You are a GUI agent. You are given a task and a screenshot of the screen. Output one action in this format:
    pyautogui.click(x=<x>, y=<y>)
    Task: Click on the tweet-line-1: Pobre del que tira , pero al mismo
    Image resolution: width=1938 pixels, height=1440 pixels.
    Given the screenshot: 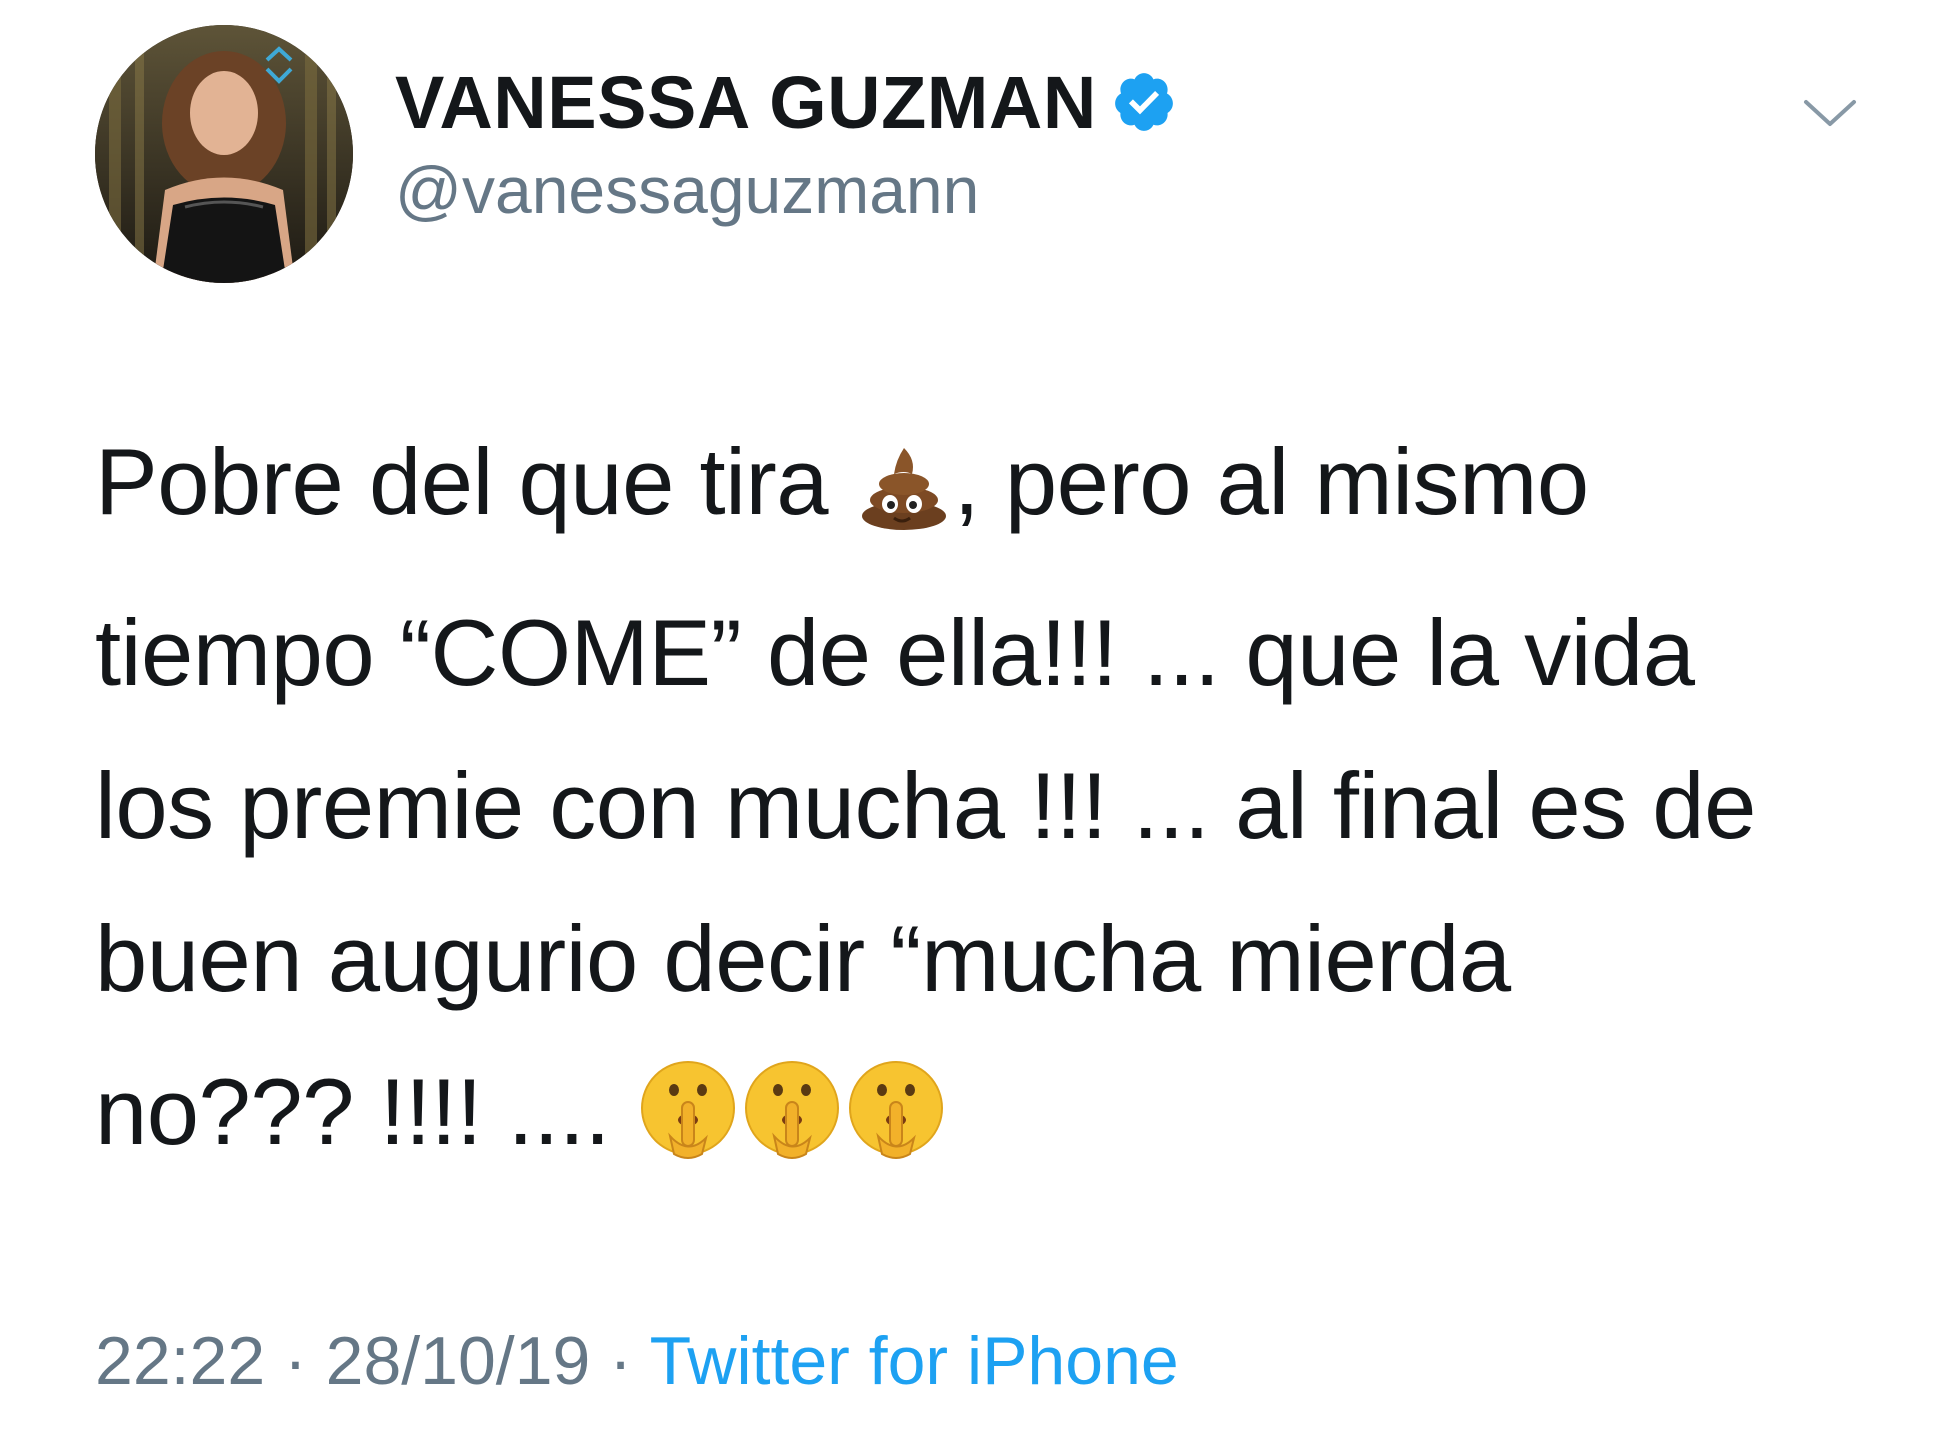 What is the action you would take?
    pyautogui.click(x=990, y=490)
    